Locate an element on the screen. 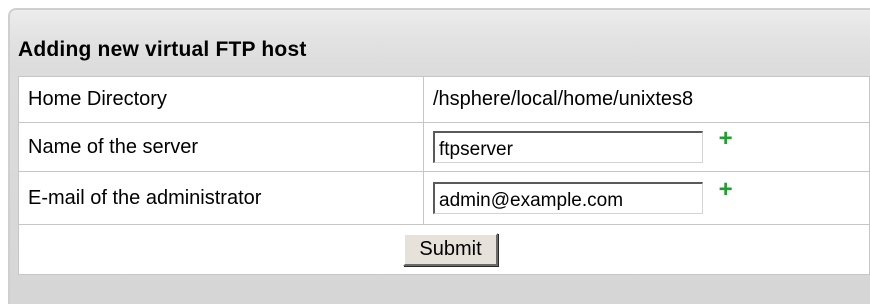  admin-email-label: E-mail of the administrator is located at coordinates (221, 198).